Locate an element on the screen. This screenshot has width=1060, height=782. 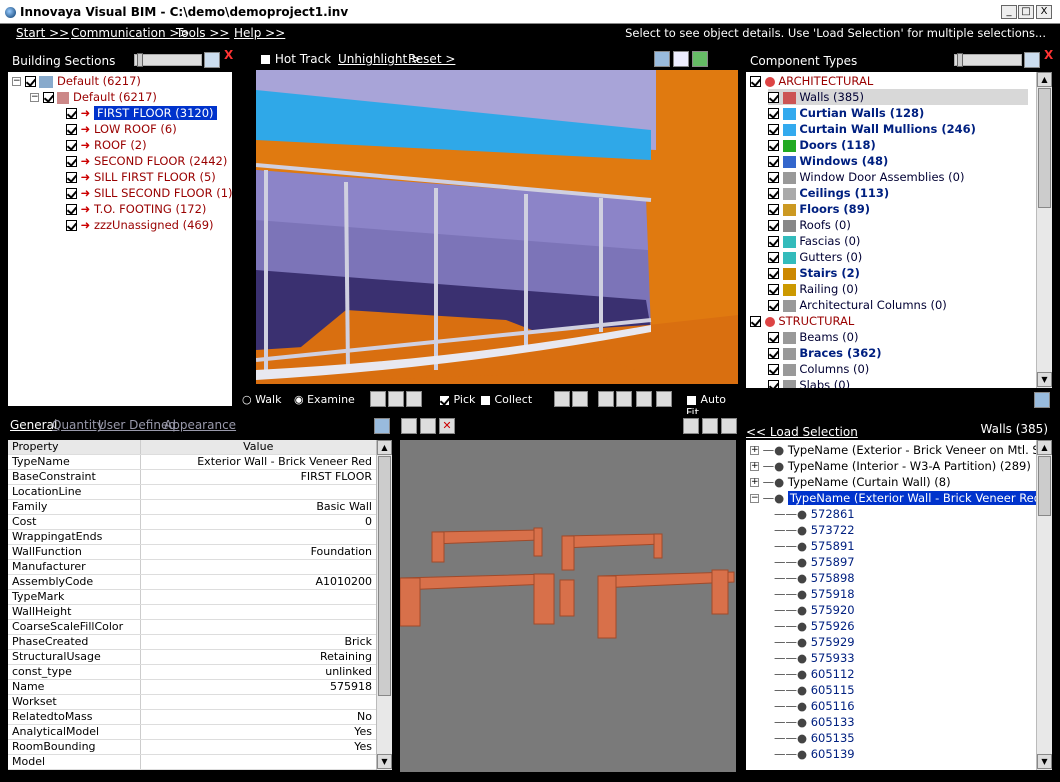
components-close-icon: X is located at coordinates (1048, 55).